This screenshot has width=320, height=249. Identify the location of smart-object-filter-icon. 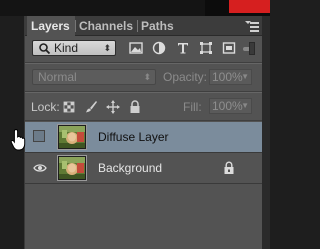
(229, 48).